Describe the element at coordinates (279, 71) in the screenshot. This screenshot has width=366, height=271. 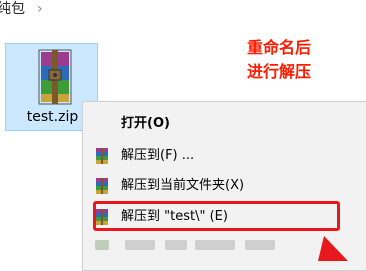
I see `annotation-line-2: 进行解压` at that location.